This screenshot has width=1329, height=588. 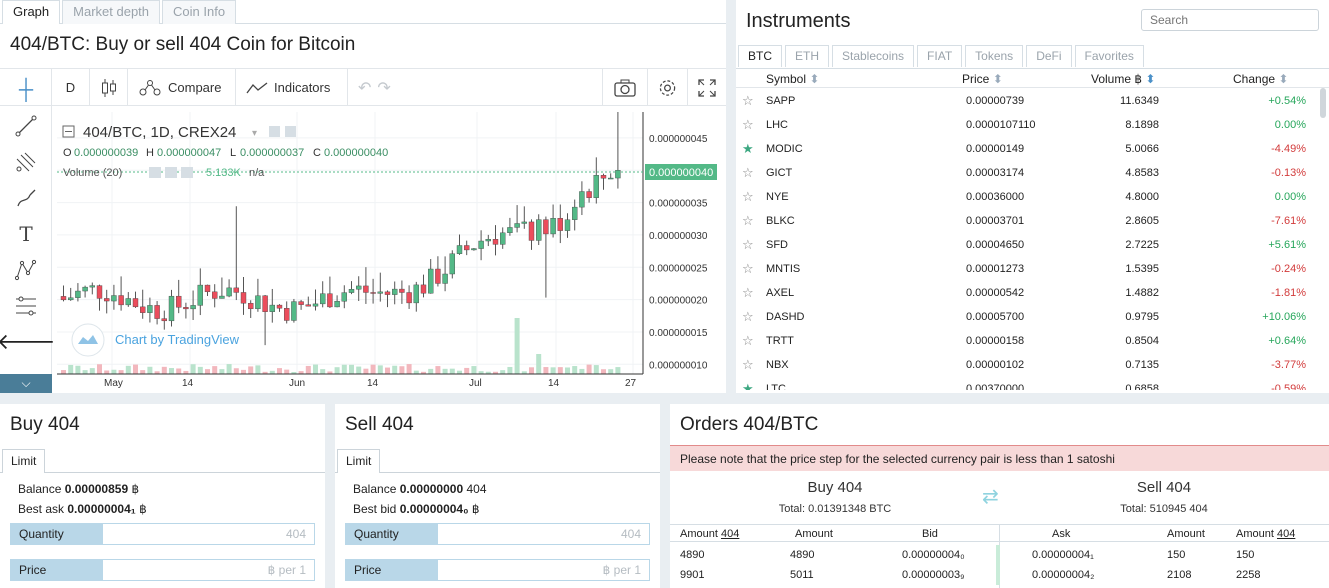 I want to click on settings-button, so click(x=668, y=87).